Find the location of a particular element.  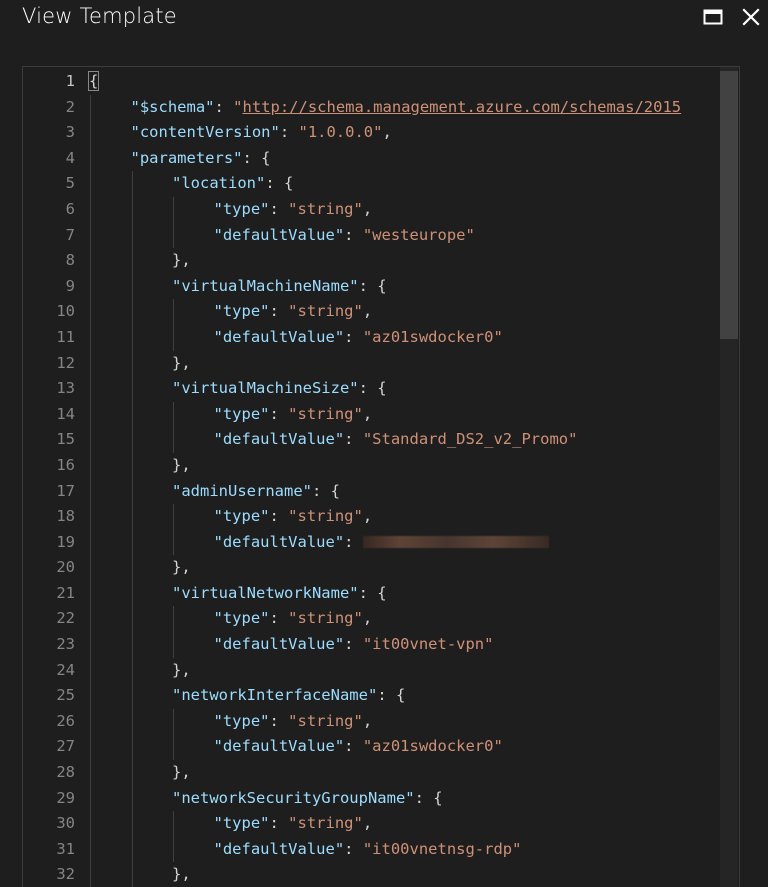

json-key: "virtualMachineName" is located at coordinates (265, 285).